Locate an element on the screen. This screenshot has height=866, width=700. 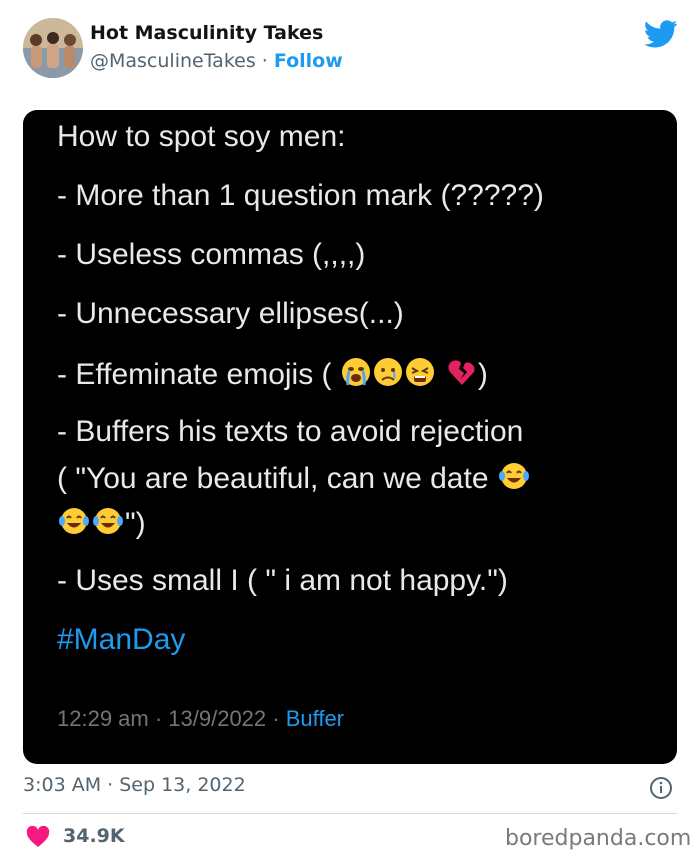
card-line-emojis-text: - Effeminate emojis ( is located at coordinates (198, 374).